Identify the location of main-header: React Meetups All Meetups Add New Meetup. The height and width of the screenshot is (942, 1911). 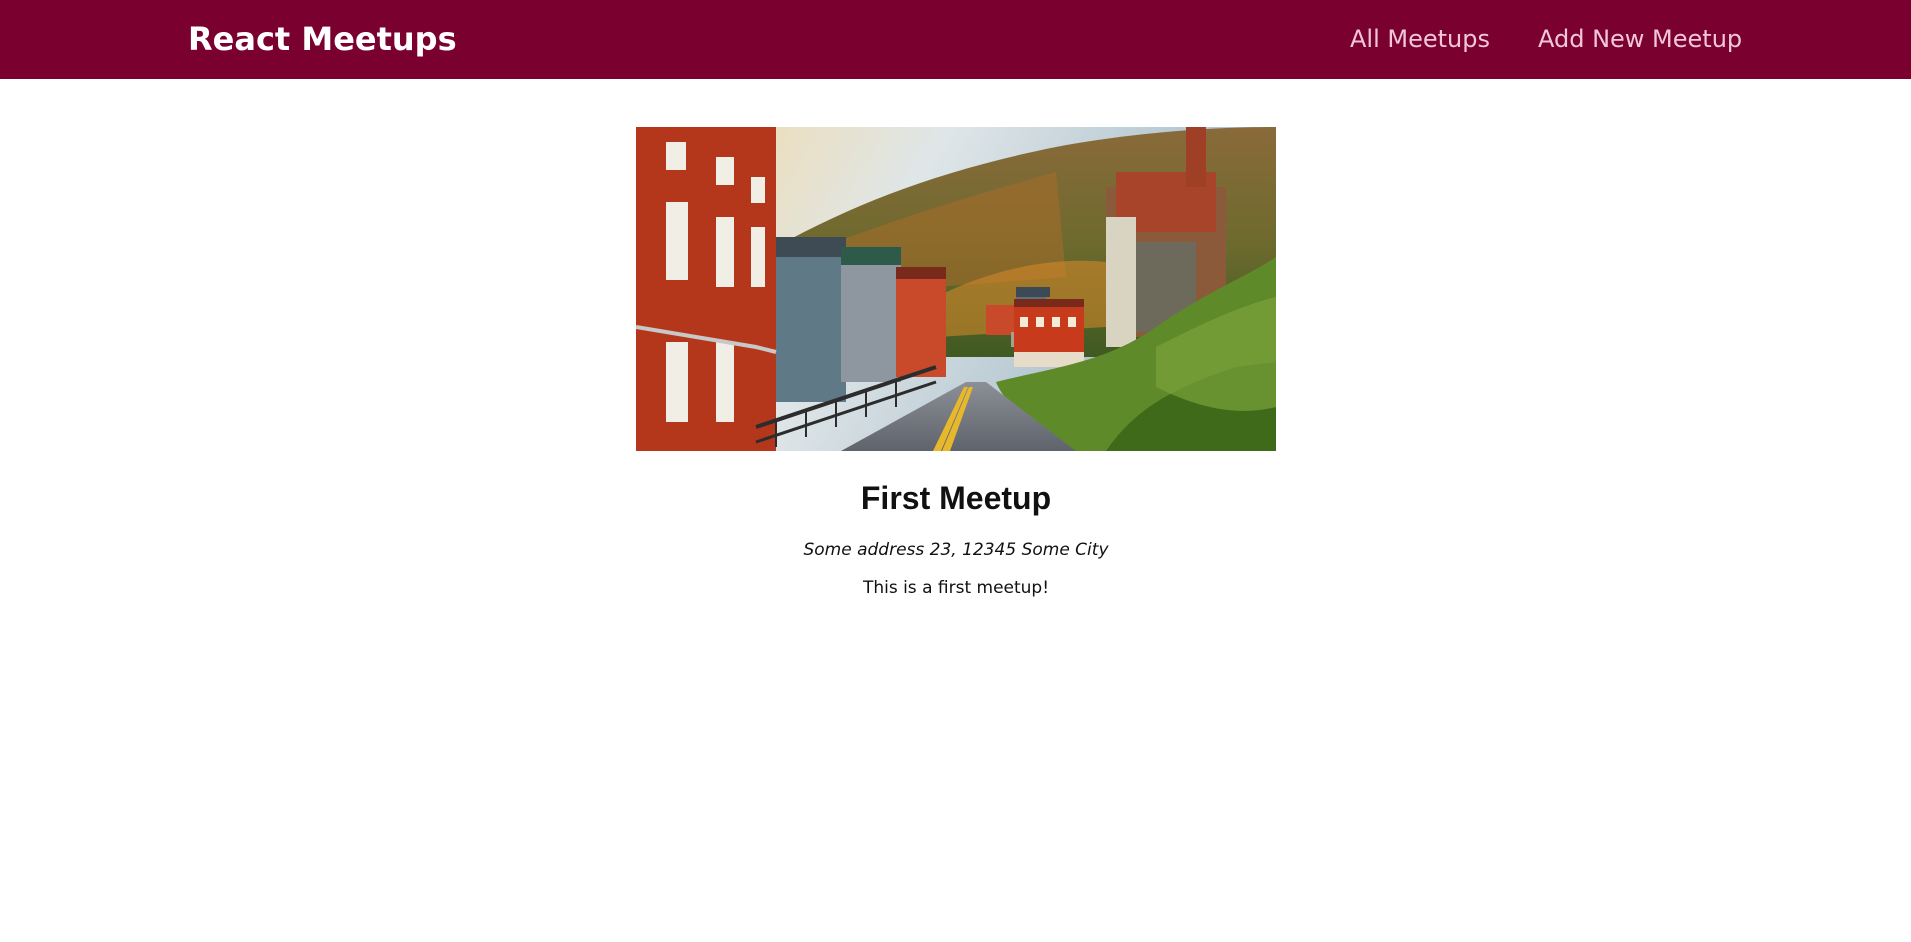
(955, 39).